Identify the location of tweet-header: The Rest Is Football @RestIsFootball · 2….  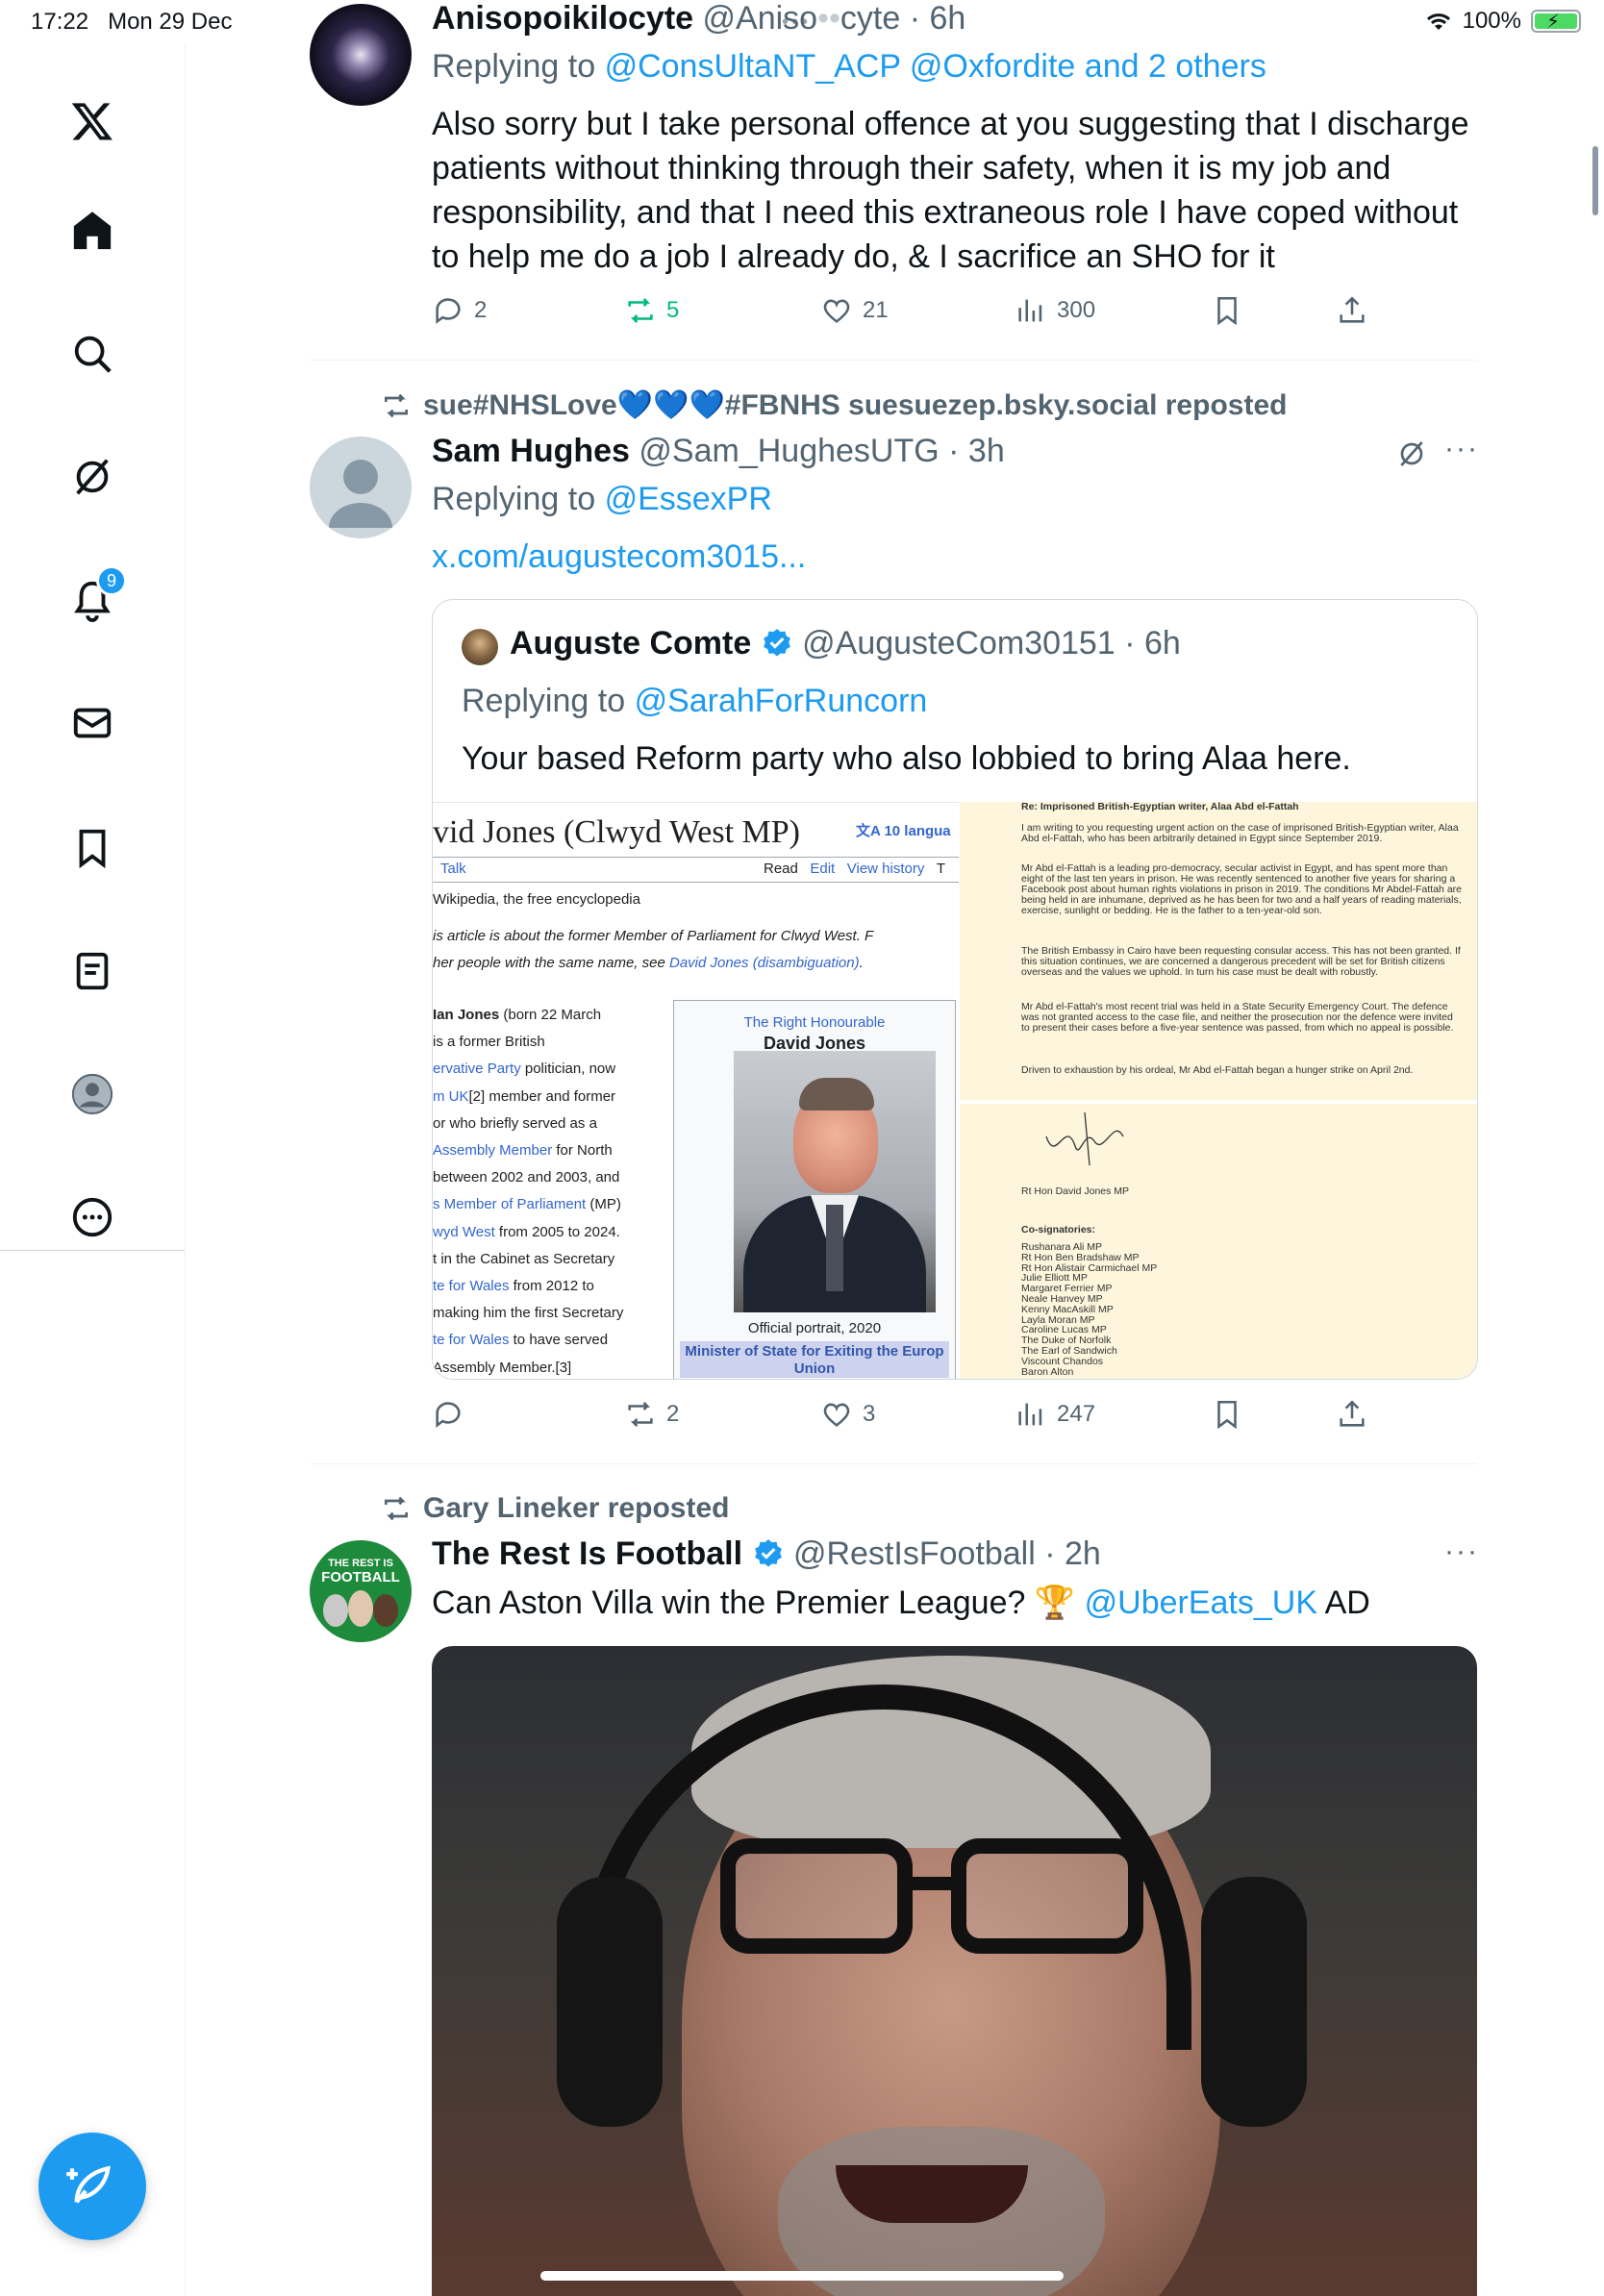
(766, 1554).